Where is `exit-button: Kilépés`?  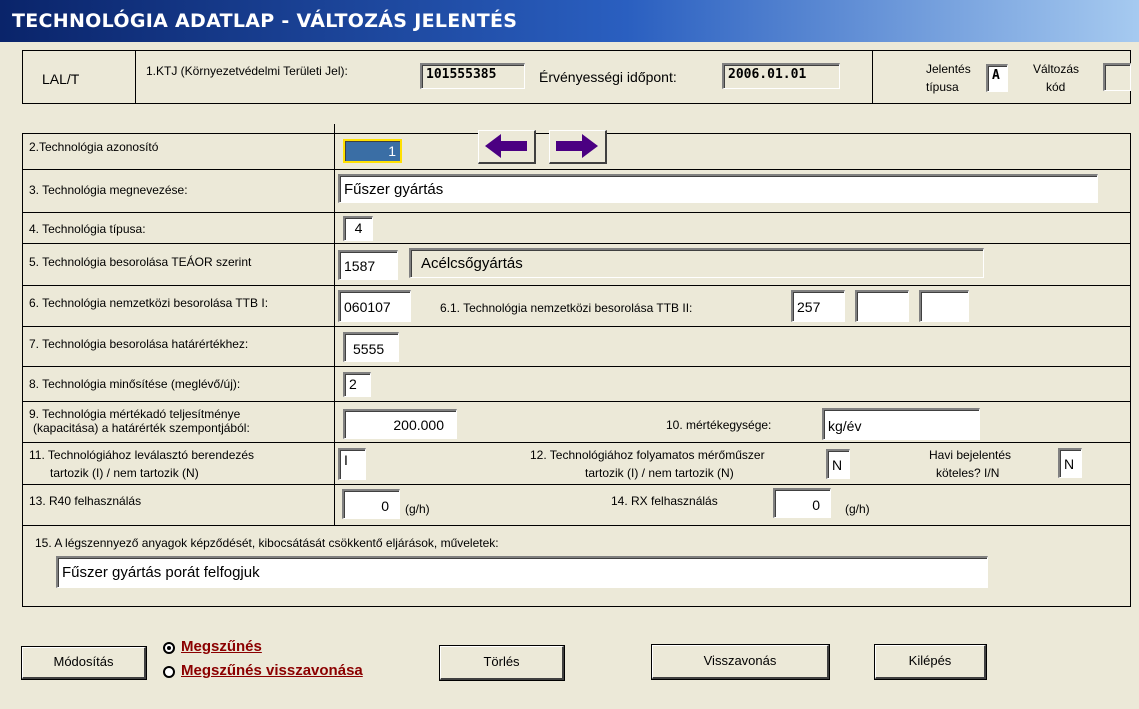 exit-button: Kilépés is located at coordinates (930, 662).